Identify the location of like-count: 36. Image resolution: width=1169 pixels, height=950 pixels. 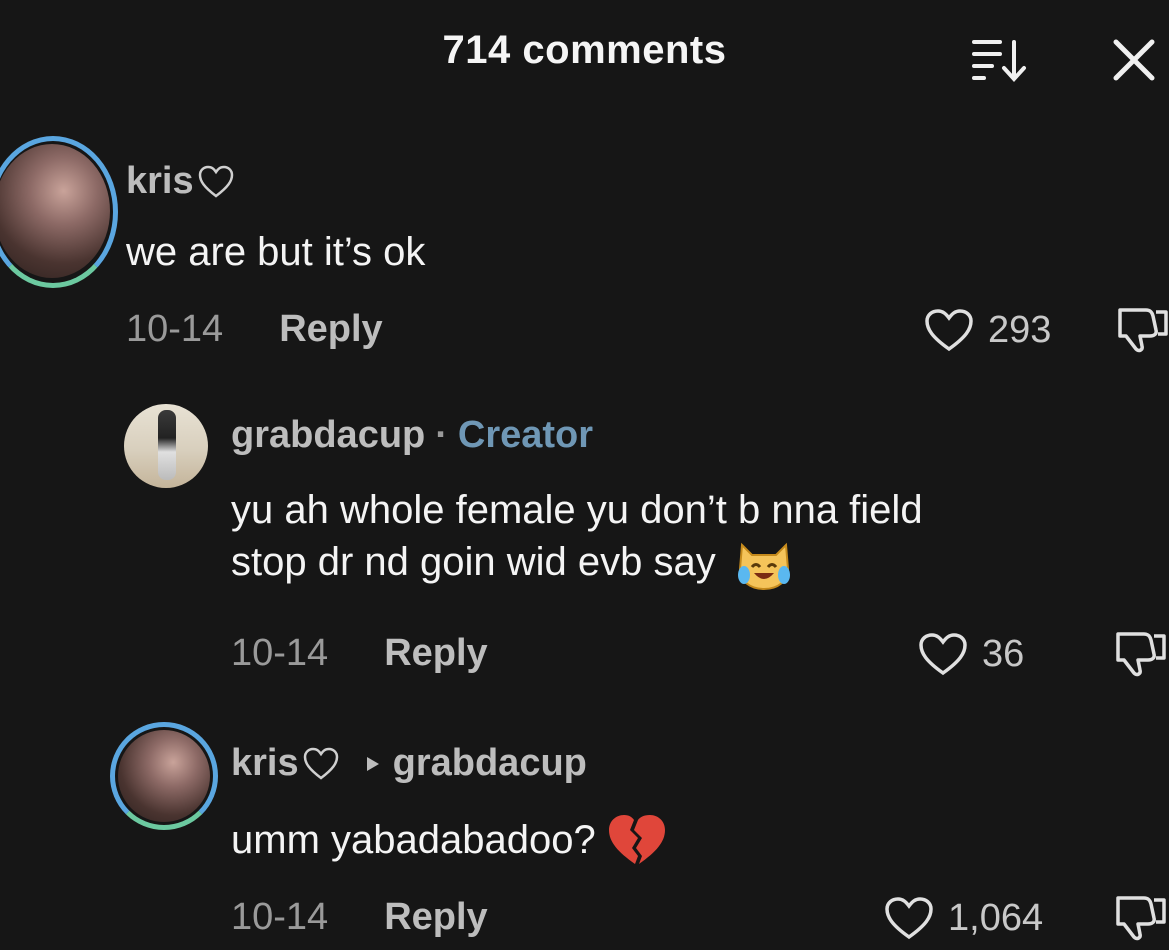
(1003, 653).